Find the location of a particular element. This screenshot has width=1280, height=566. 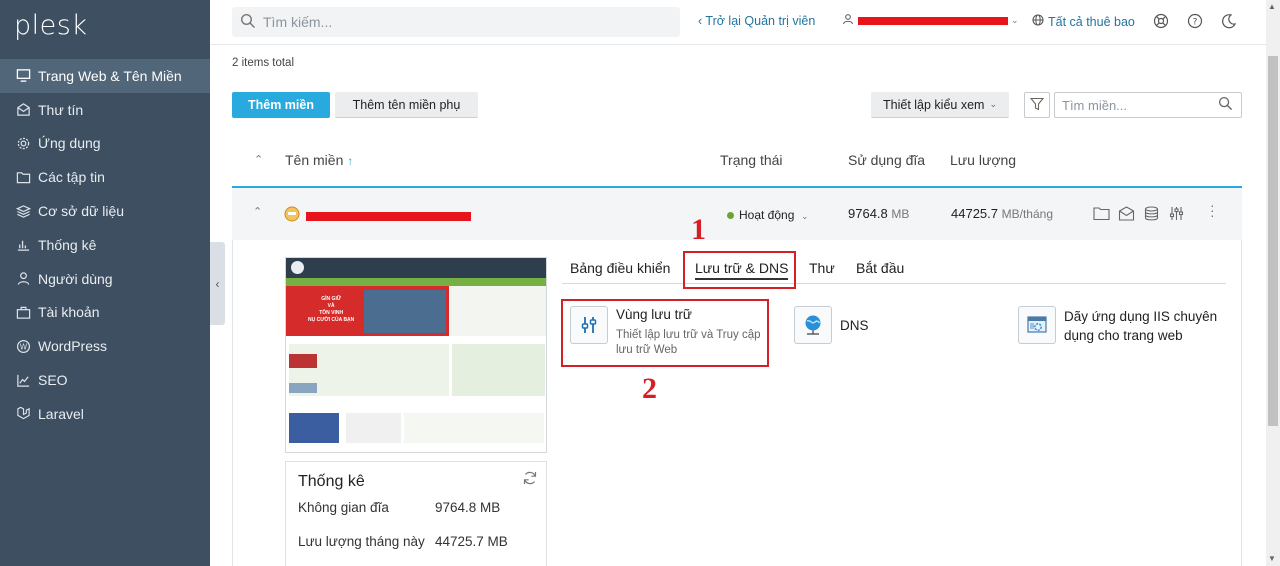

thumbnail-header is located at coordinates (416, 268).